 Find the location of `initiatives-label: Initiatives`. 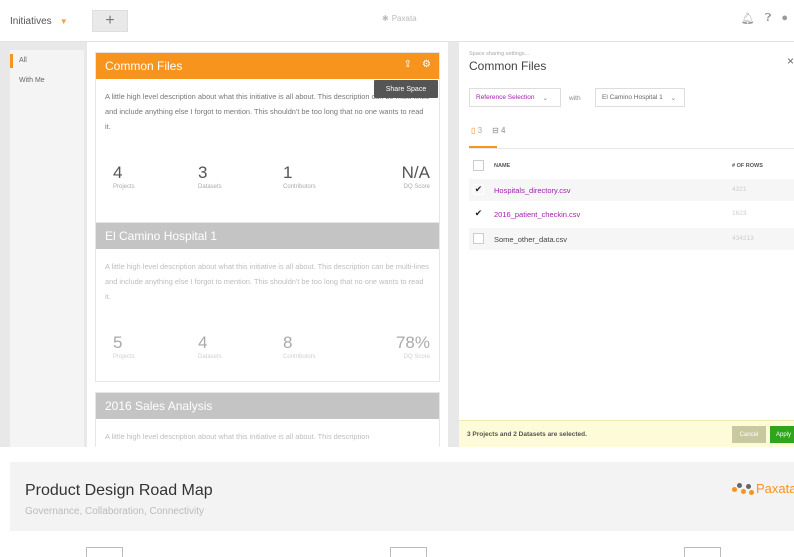

initiatives-label: Initiatives is located at coordinates (31, 21).